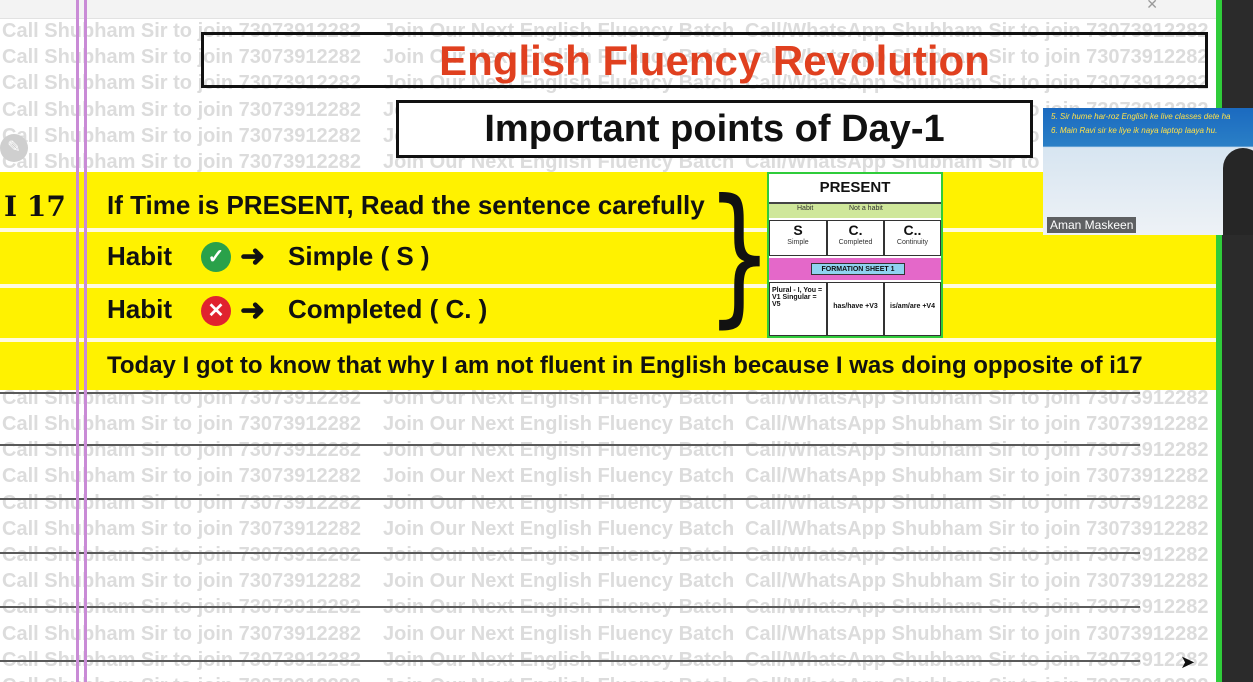 The width and height of the screenshot is (1253, 682). I want to click on check-circle-icon: ✓, so click(216, 257).